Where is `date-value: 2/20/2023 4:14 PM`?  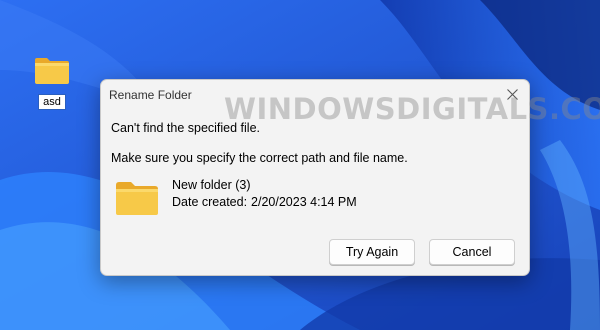 date-value: 2/20/2023 4:14 PM is located at coordinates (304, 202).